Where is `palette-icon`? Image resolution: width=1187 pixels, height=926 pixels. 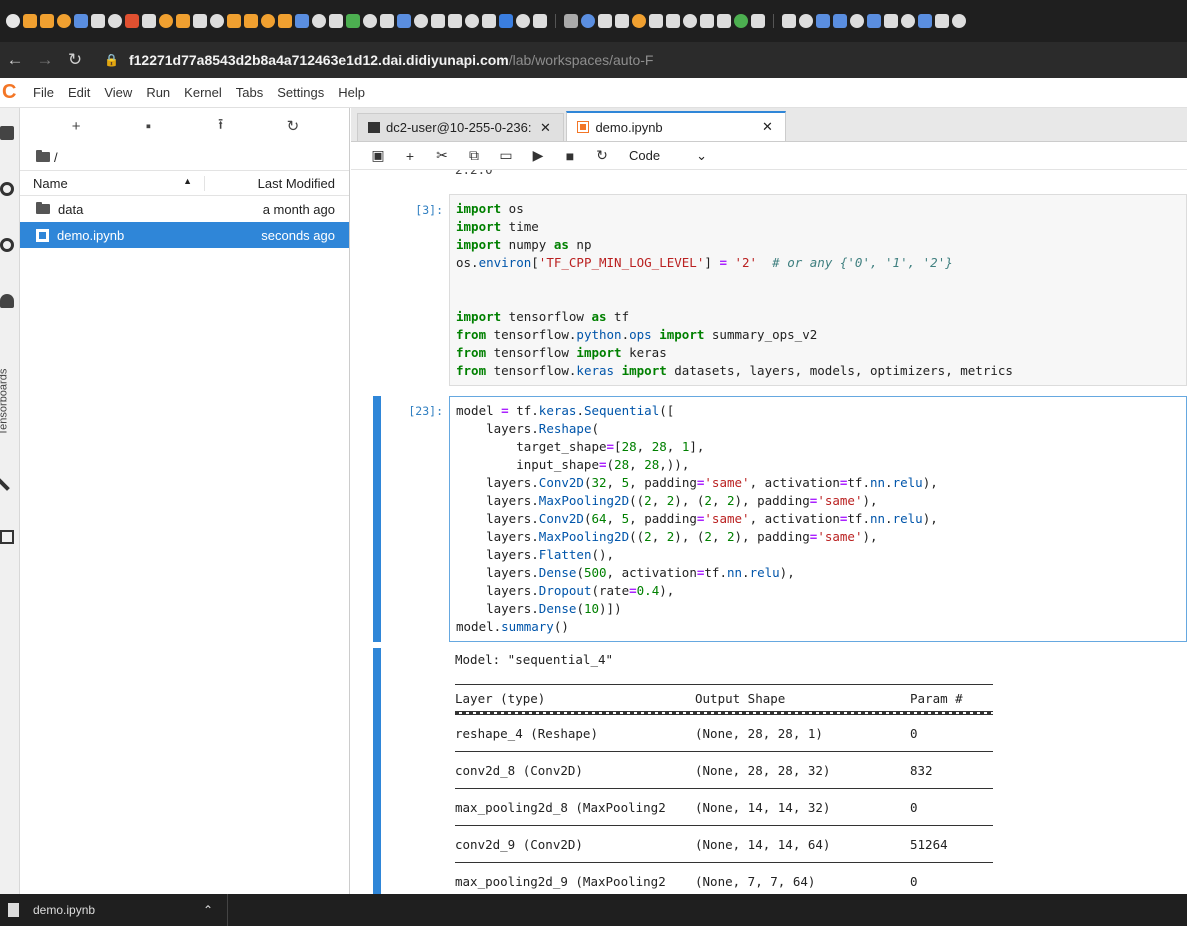
palette-icon is located at coordinates (7, 301).